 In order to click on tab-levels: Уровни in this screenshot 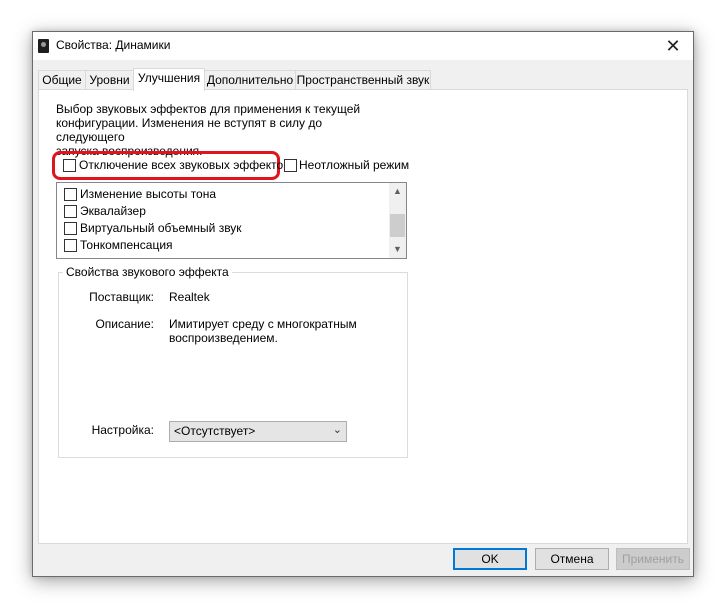, I will do `click(109, 80)`.